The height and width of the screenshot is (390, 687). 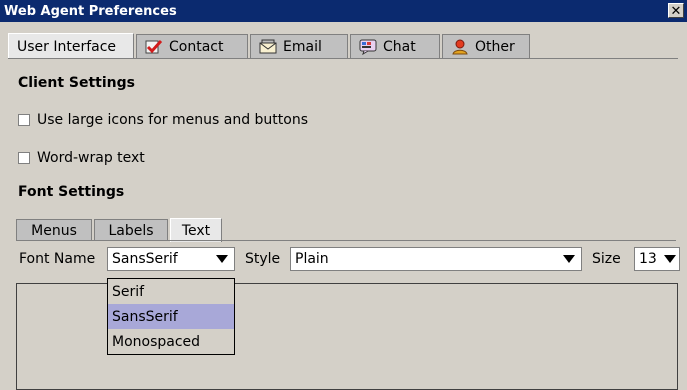 I want to click on chat-icon, so click(x=368, y=47).